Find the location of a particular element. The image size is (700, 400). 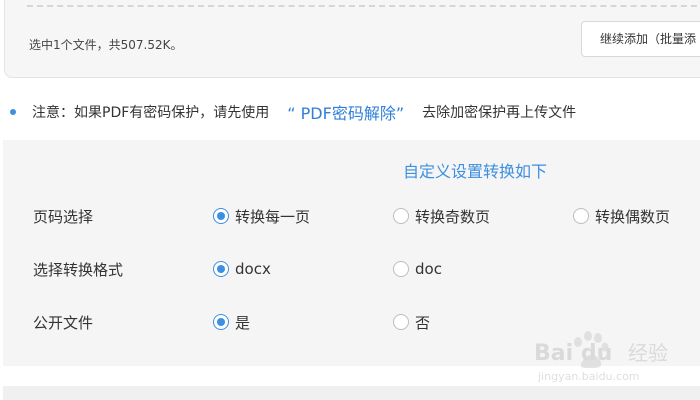

baidu-jingyan-watermark-logo: Bai du 经验 jingyan.baidu.com is located at coordinates (601, 357).